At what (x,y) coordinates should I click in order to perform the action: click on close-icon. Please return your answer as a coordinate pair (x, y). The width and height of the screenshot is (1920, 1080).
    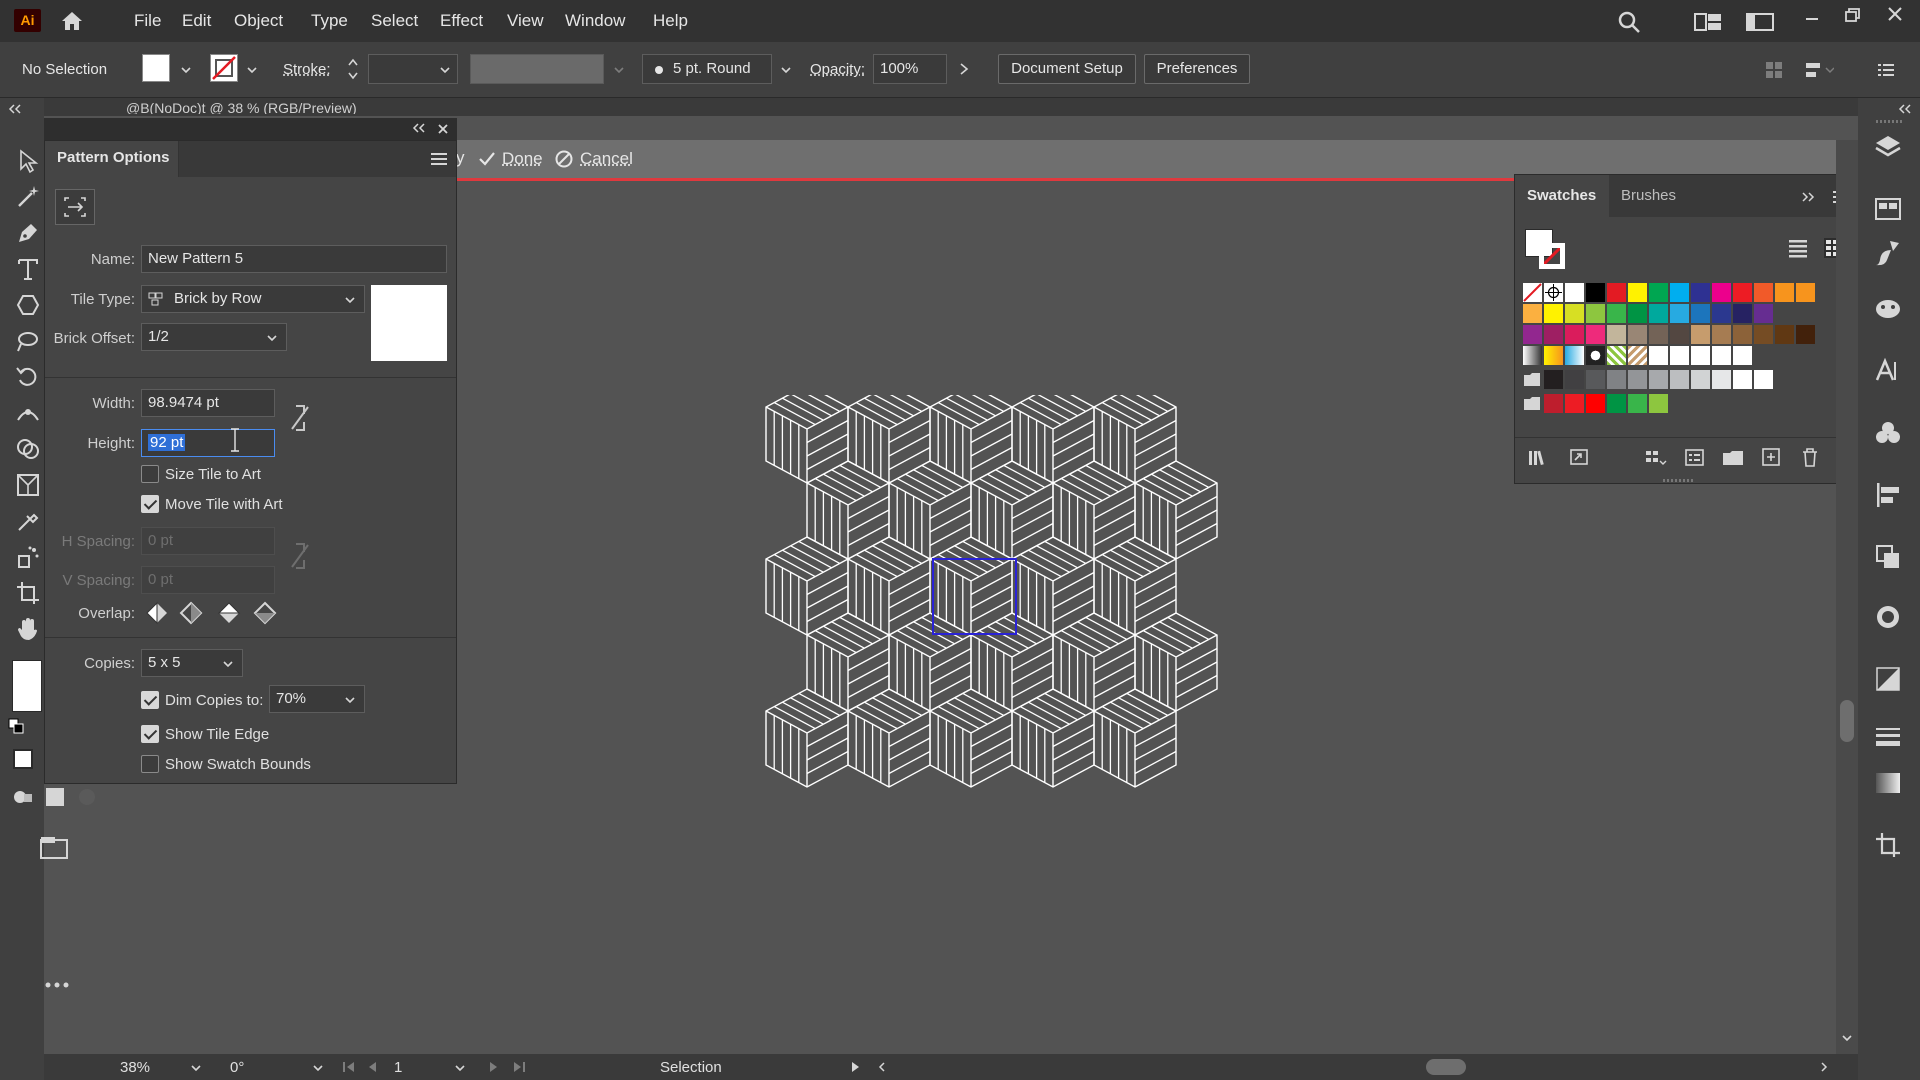
    Looking at the image, I should click on (1895, 14).